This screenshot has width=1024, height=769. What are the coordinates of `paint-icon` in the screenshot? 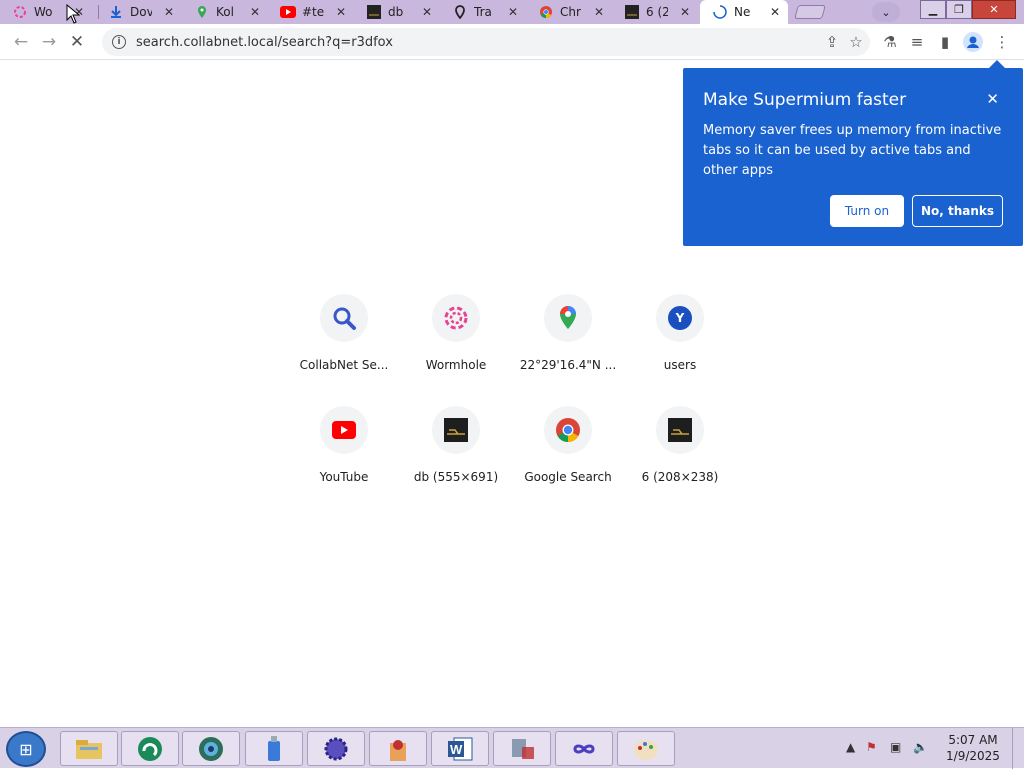 It's located at (646, 748).